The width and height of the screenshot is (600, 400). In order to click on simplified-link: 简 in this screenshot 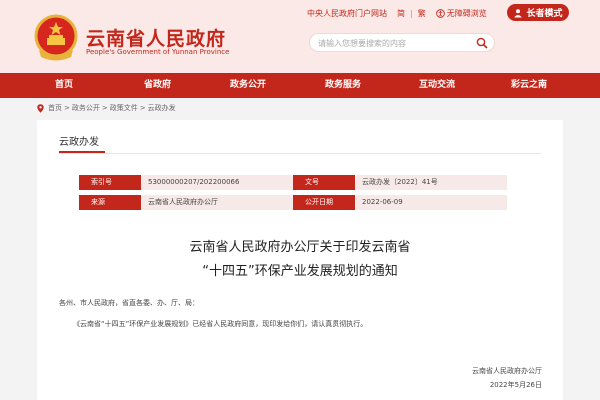, I will do `click(401, 13)`.